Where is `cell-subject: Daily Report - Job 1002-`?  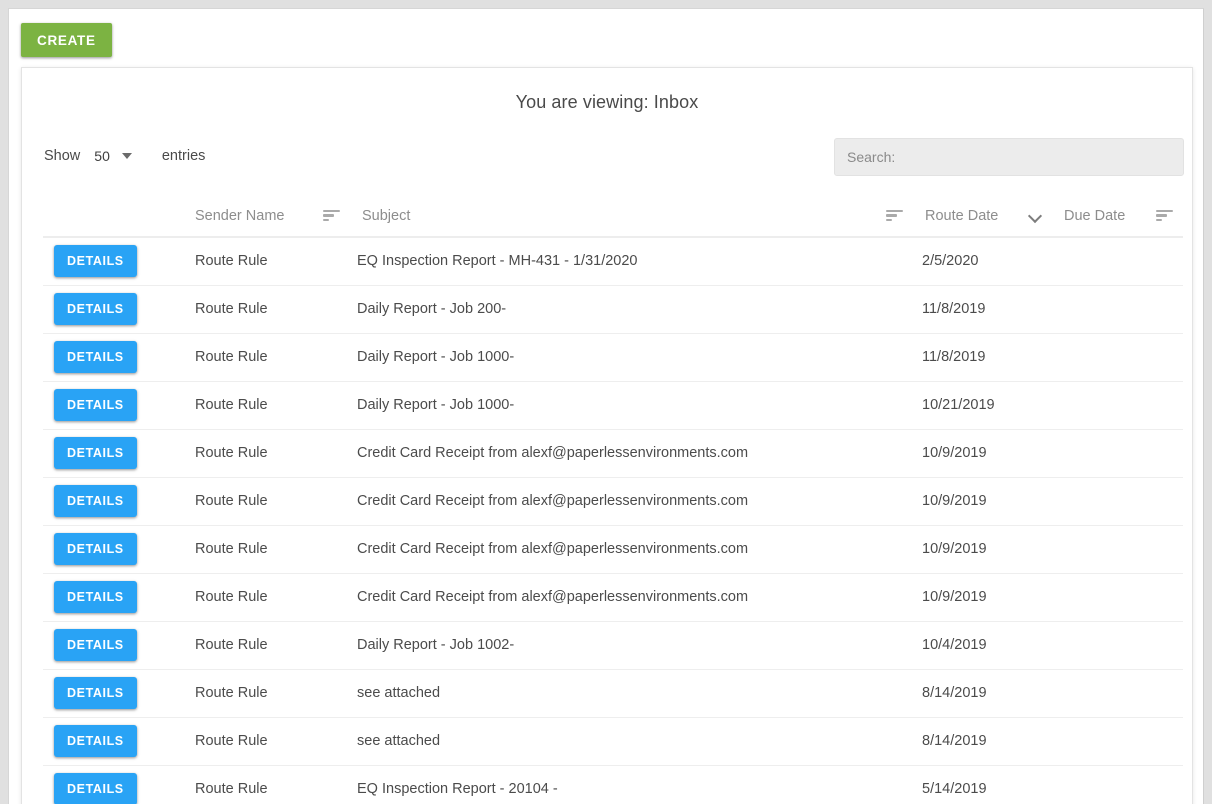
cell-subject: Daily Report - Job 1002- is located at coordinates (631, 645).